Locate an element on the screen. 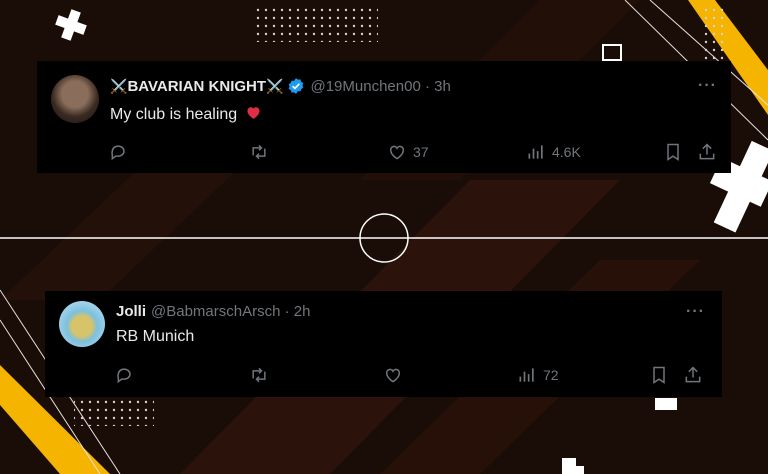 The height and width of the screenshot is (474, 768). views-button: 4.6K is located at coordinates (553, 152).